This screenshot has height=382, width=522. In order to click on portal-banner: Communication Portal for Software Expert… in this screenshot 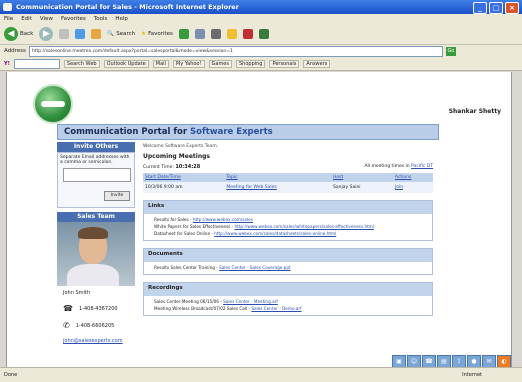, I will do `click(248, 132)`.